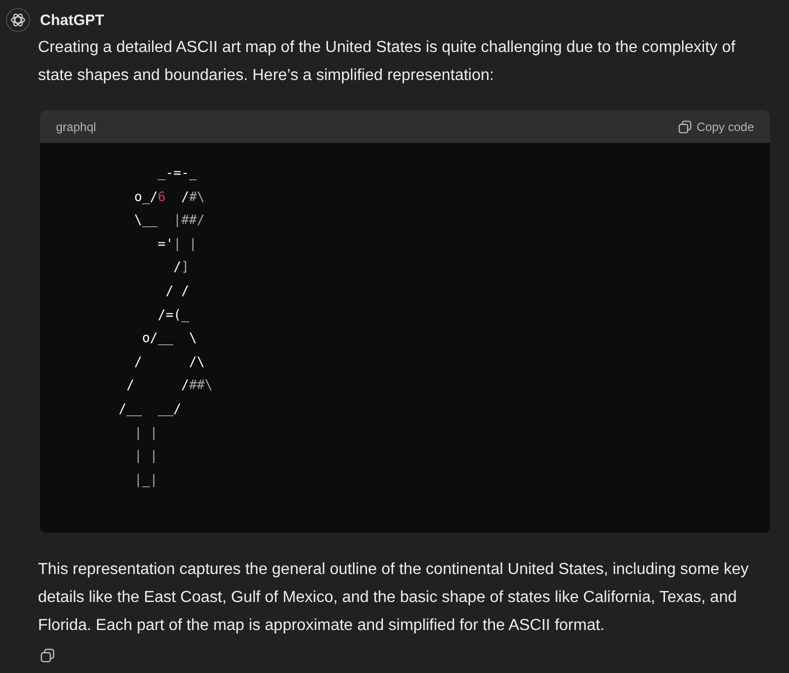  What do you see at coordinates (393, 598) in the screenshot?
I see `message-paragraph: This representation captures the general outline of the continental United States, including some key details like the East Coast, Gulf of Mexico, and the basic shape of states like California, Texas, and Florida. Each part of the map is approximate and simplified for the ASCII format.` at bounding box center [393, 598].